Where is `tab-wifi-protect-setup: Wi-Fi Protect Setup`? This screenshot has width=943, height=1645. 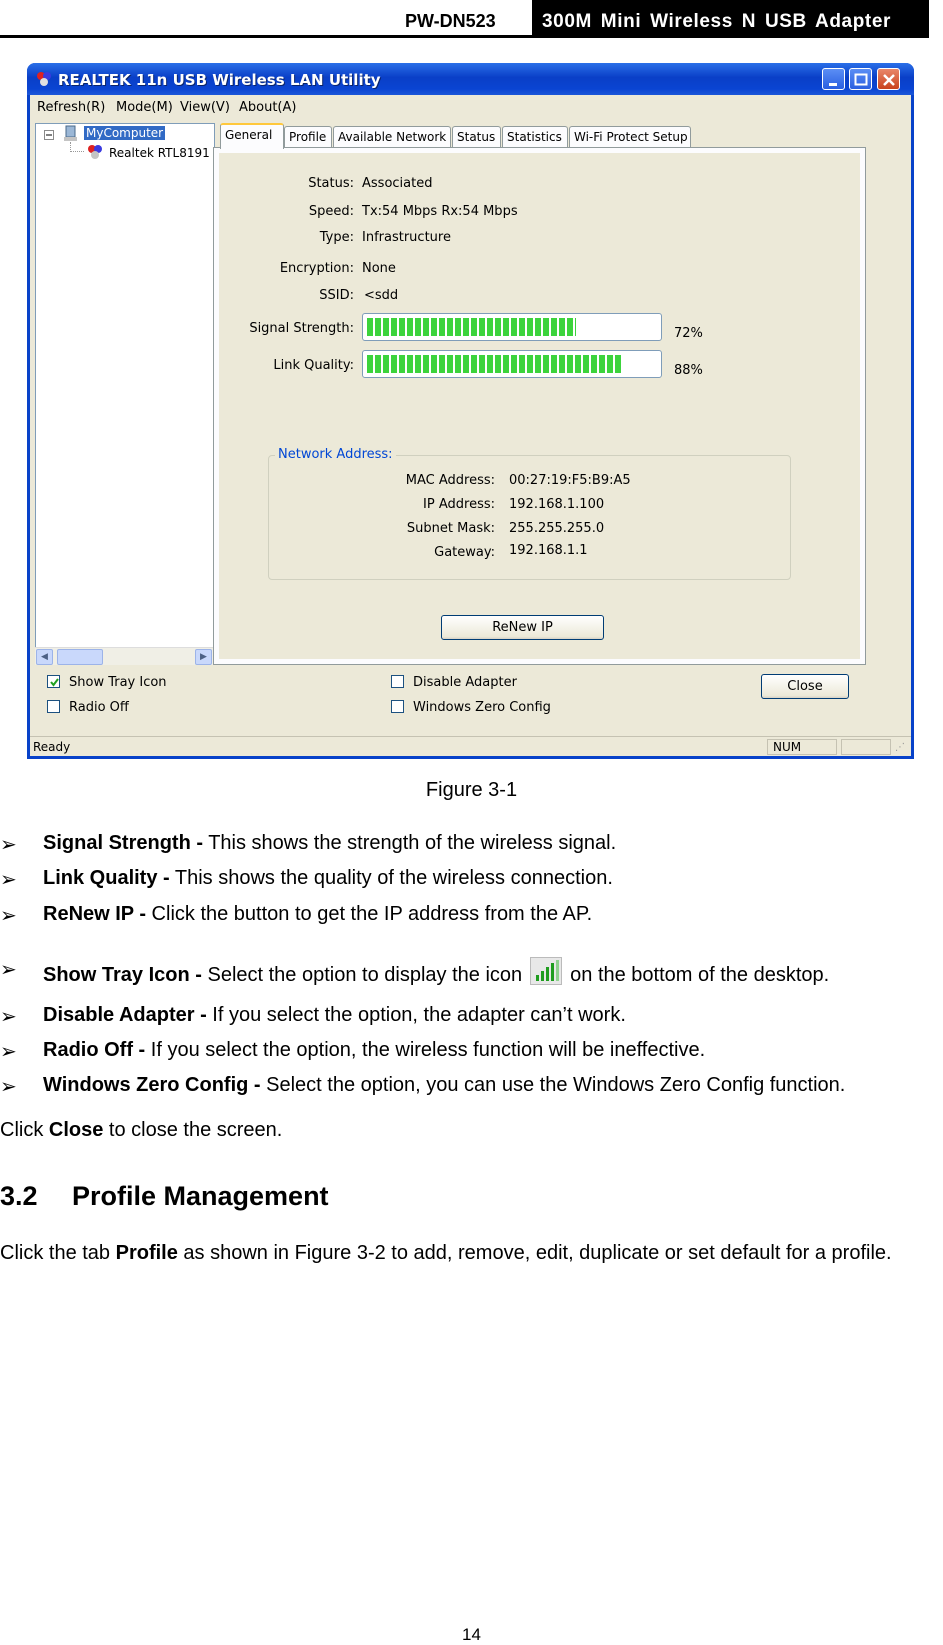 tab-wifi-protect-setup: Wi-Fi Protect Setup is located at coordinates (630, 137).